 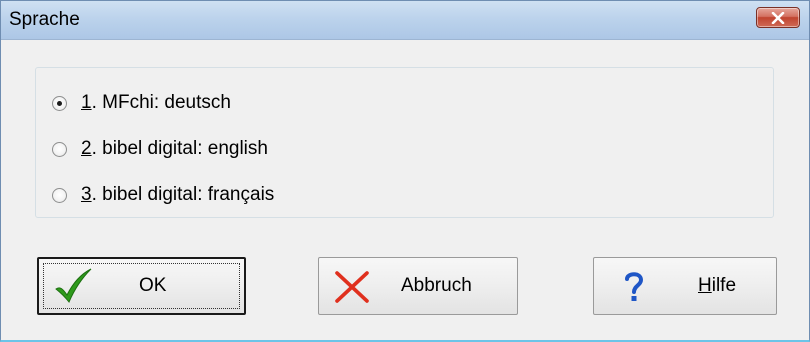 I want to click on language-option-1: 1. MFchi: deutsch, so click(x=141, y=103).